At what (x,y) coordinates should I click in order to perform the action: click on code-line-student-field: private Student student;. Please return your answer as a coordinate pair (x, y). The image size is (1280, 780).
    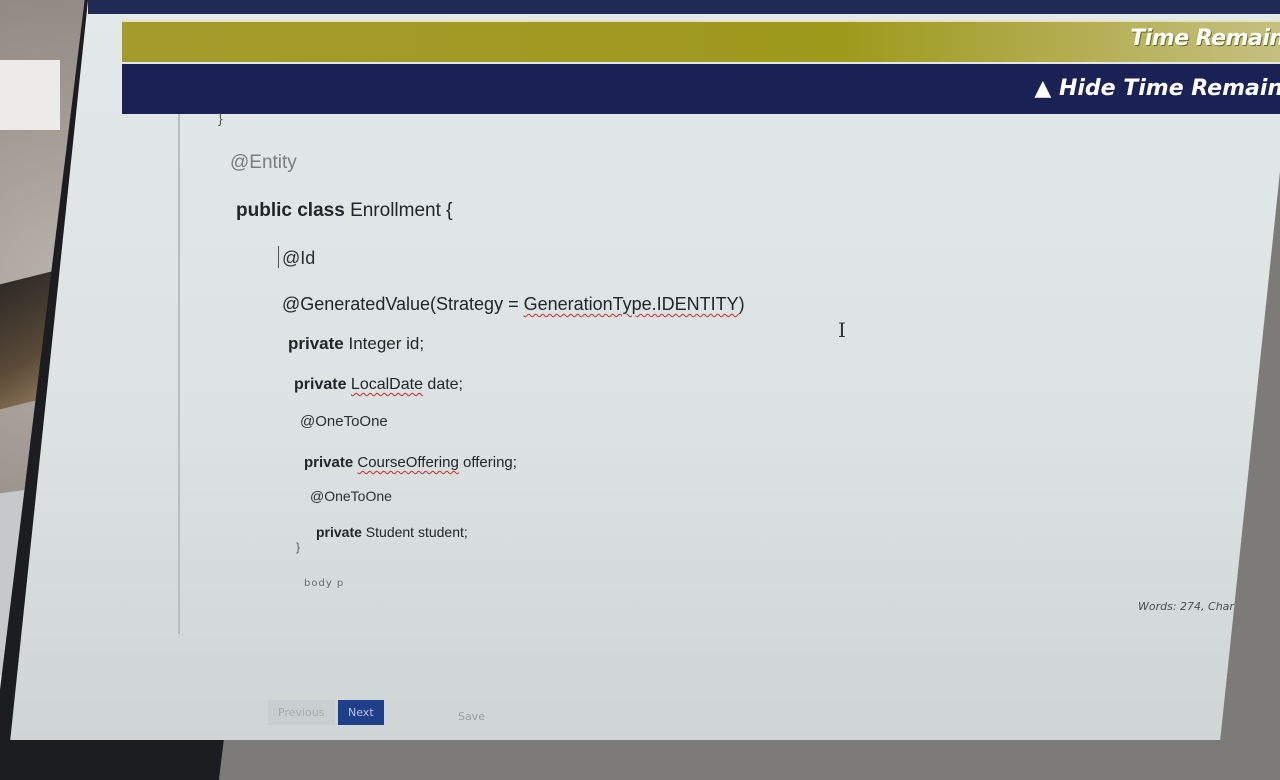
    Looking at the image, I should click on (392, 532).